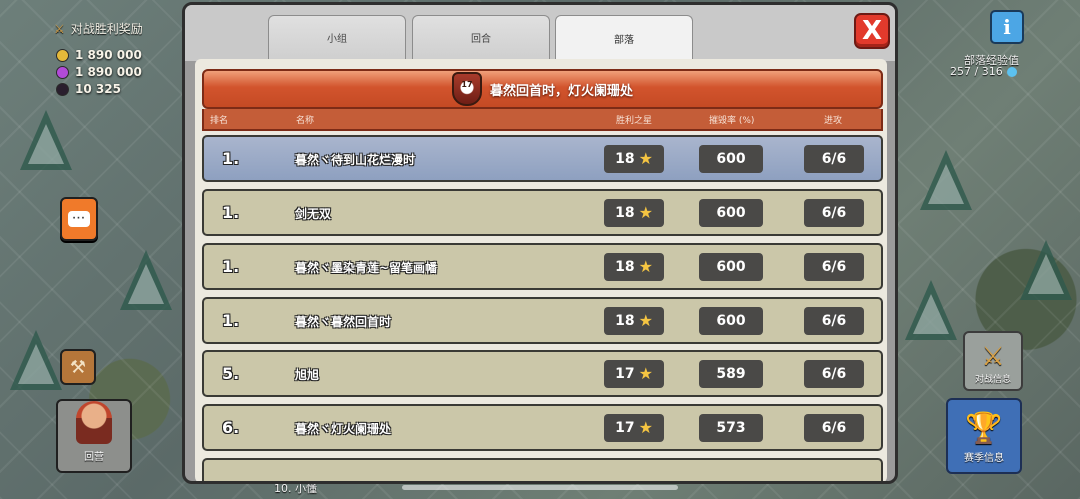 The width and height of the screenshot is (1080, 499). What do you see at coordinates (337, 37) in the screenshot?
I see `tab-group: 小组` at bounding box center [337, 37].